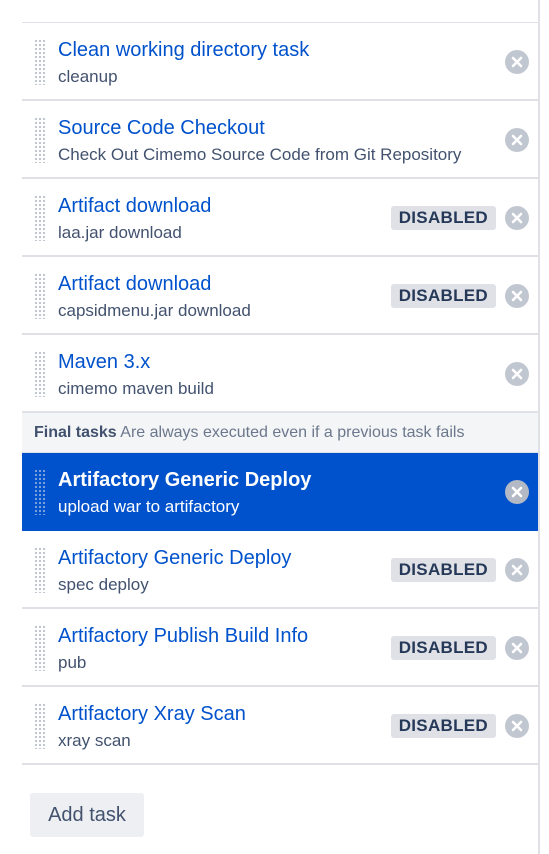 The image size is (549, 854). I want to click on task-description: pub, so click(72, 662).